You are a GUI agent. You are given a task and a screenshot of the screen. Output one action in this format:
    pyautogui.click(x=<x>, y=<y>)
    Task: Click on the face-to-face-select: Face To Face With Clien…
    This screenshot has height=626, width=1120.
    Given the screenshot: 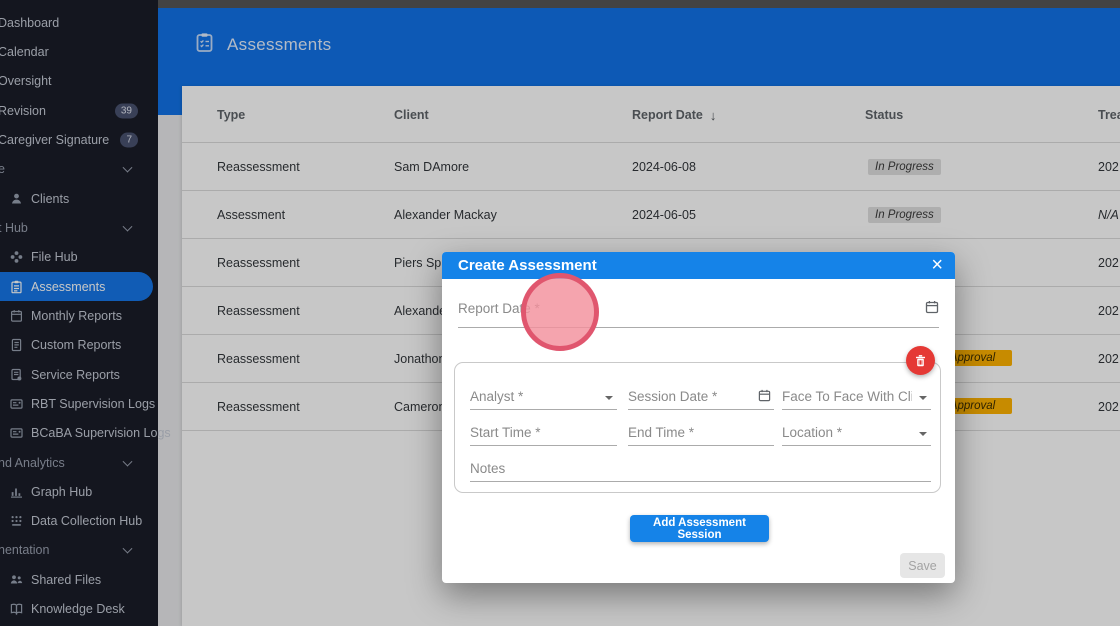 What is the action you would take?
    pyautogui.click(x=847, y=396)
    